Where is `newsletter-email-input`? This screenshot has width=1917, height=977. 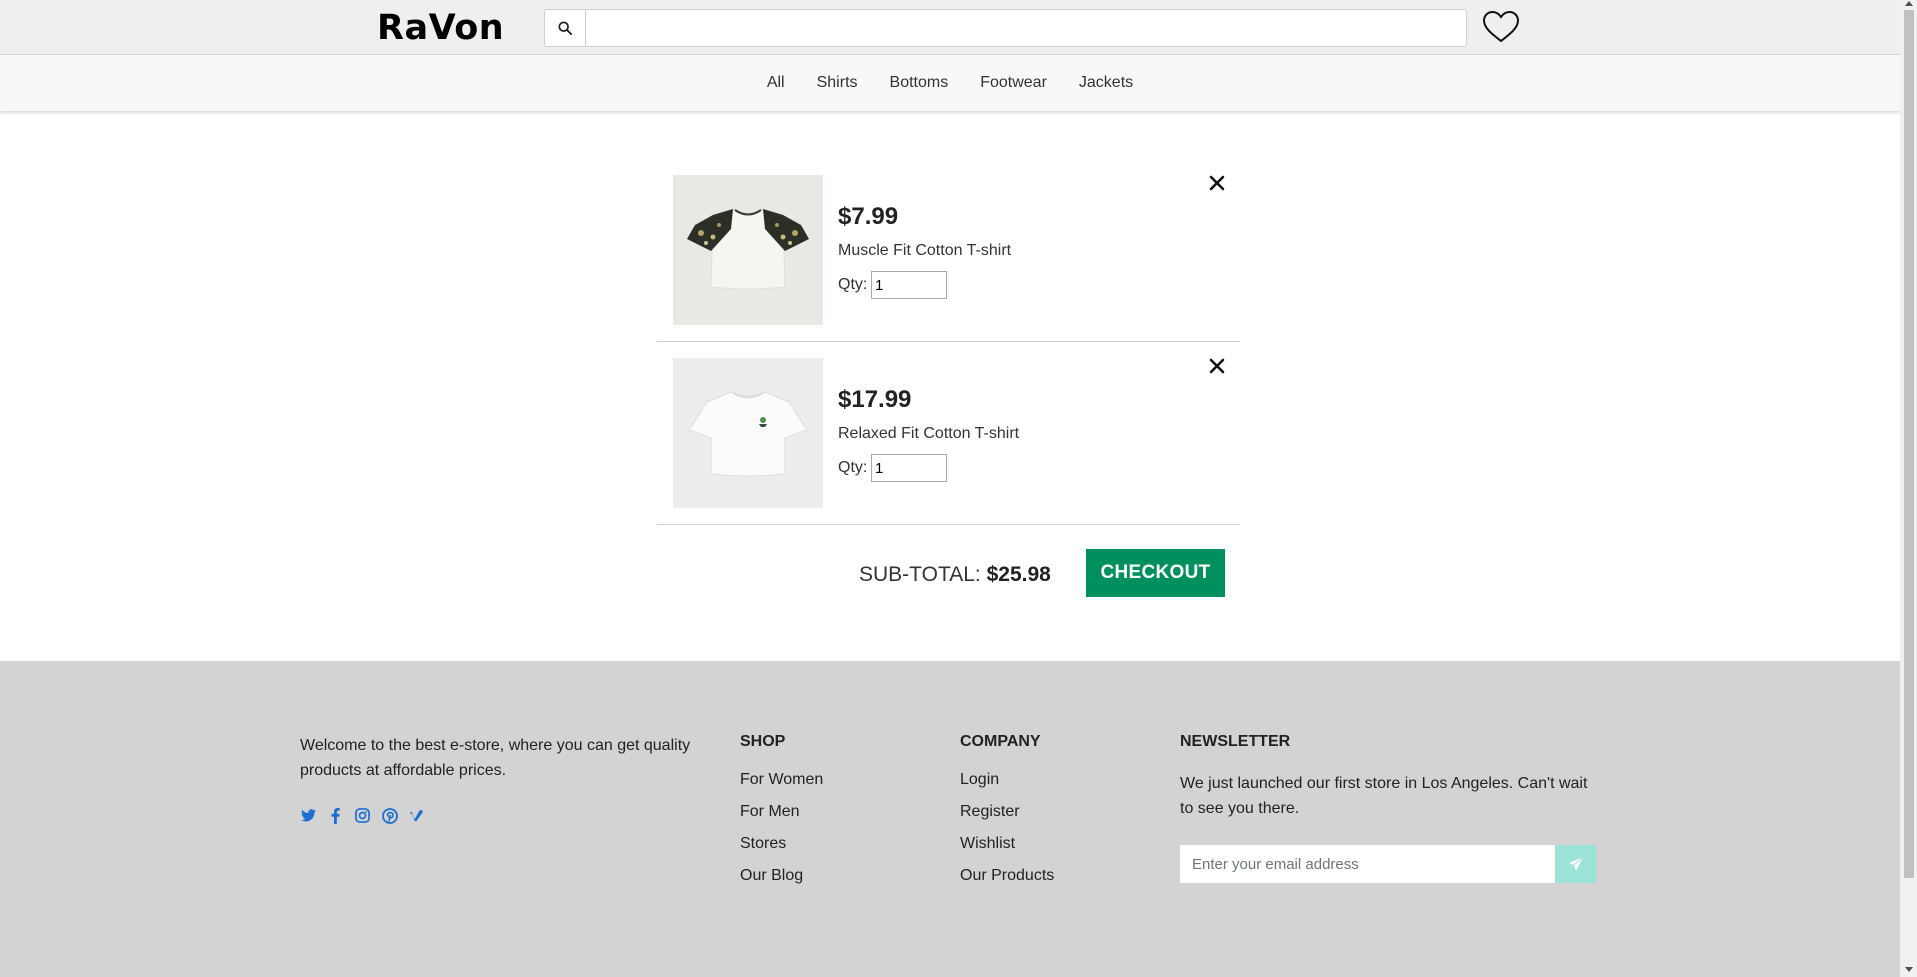 newsletter-email-input is located at coordinates (1367, 864).